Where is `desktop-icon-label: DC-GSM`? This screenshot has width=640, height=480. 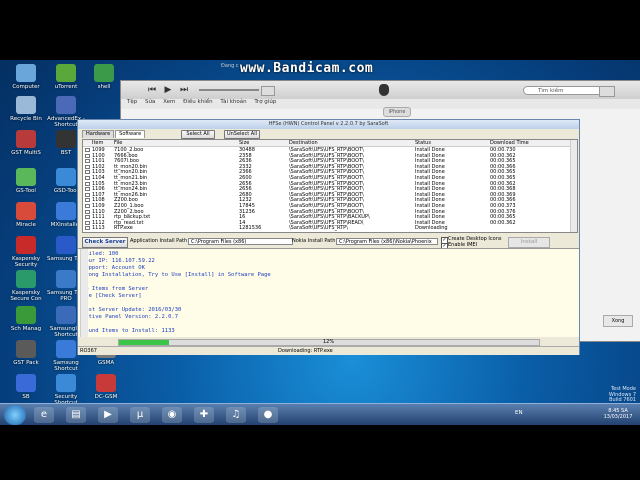 desktop-icon-label: DC-GSM is located at coordinates (106, 397).